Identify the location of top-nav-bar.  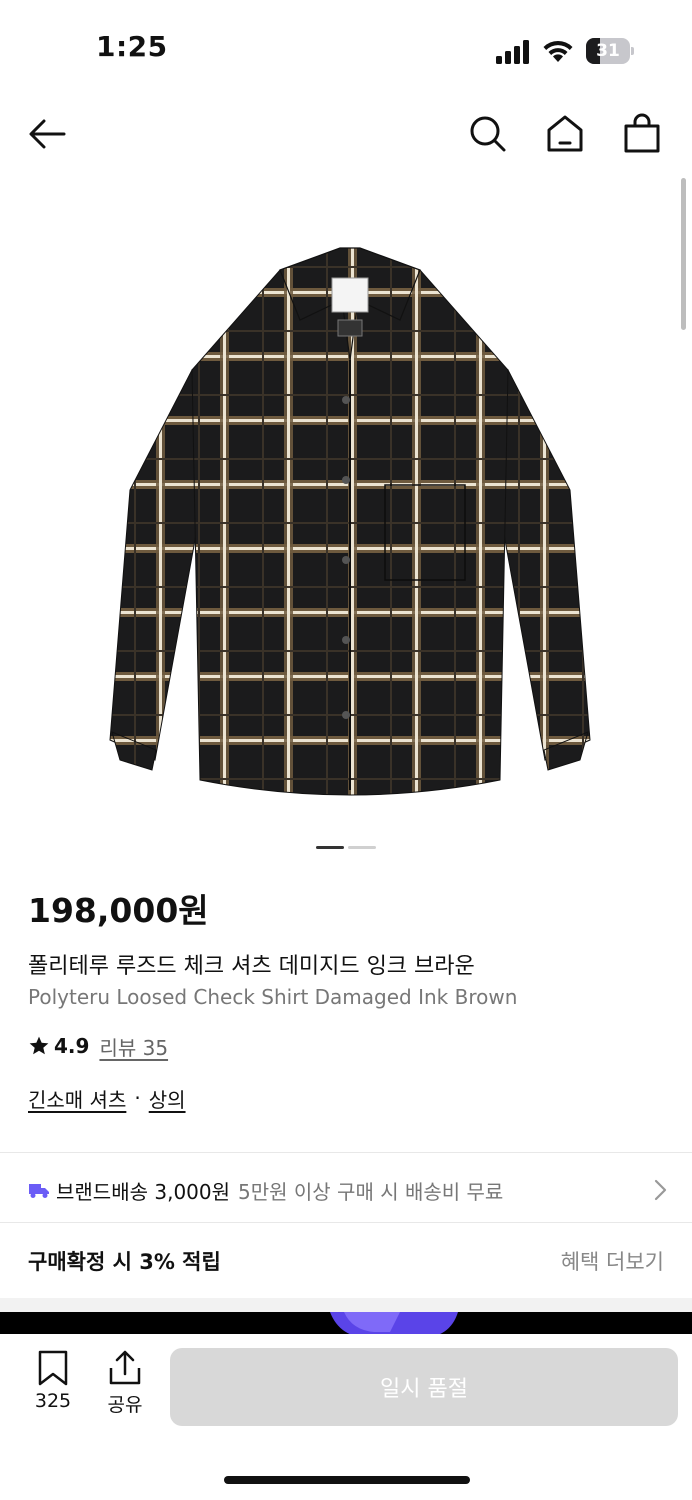
(346, 135).